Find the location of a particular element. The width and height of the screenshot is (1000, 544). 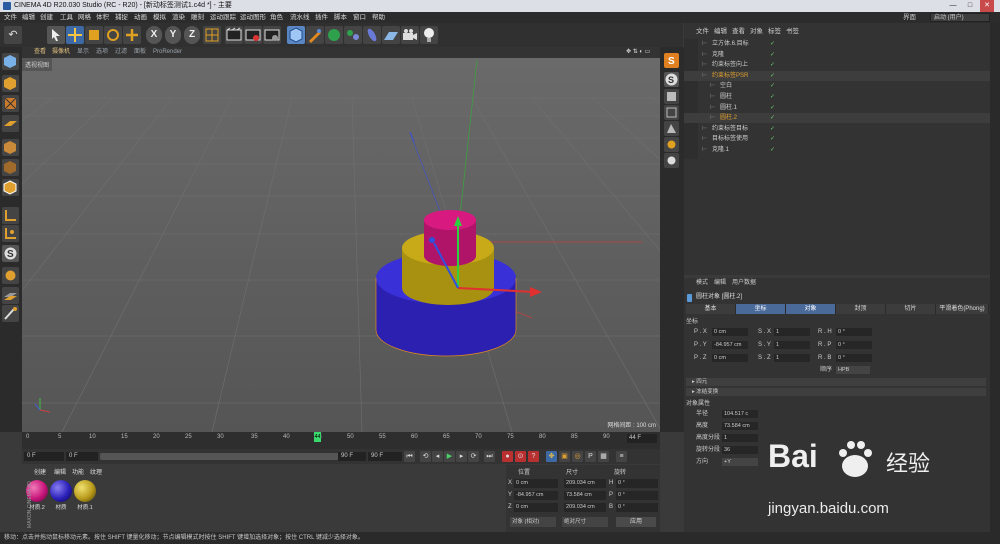

move-icon is located at coordinates (75, 35).